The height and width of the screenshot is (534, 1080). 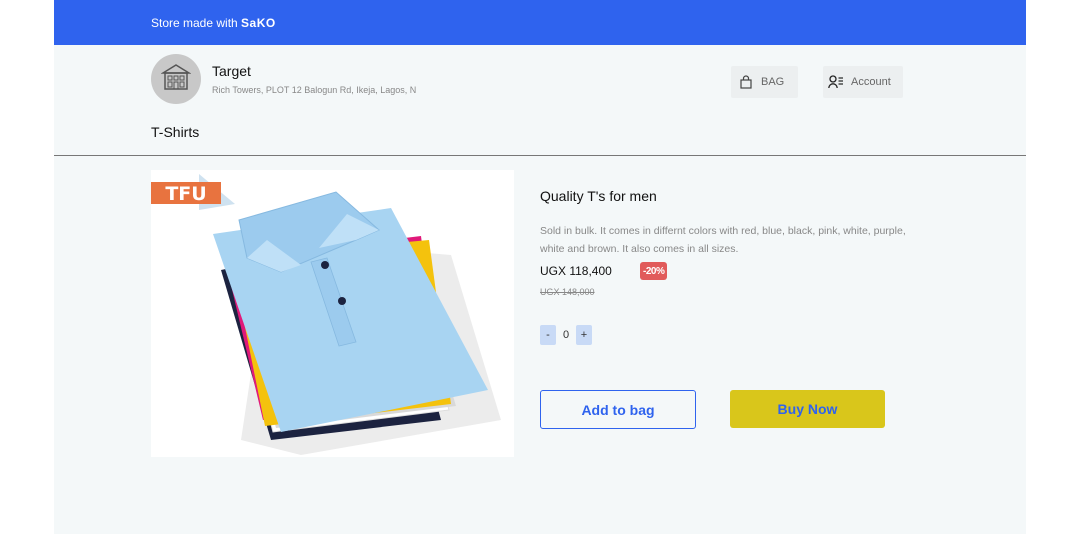 What do you see at coordinates (540, 22) in the screenshot?
I see `promo-bar: Store made with SaKO` at bounding box center [540, 22].